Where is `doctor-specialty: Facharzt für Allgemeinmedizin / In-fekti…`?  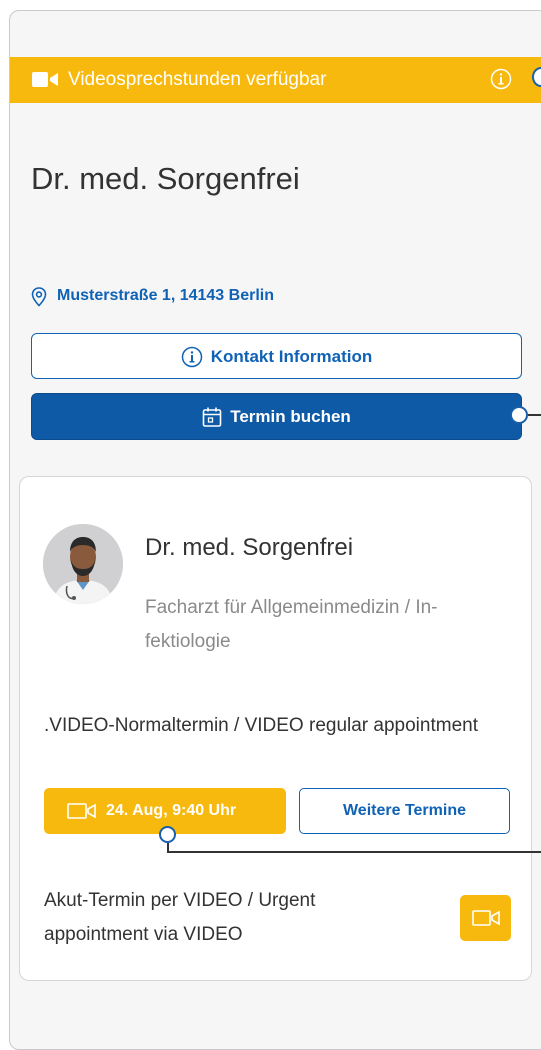
doctor-specialty: Facharzt für Allgemeinmedizin / In-fekti… is located at coordinates (291, 624).